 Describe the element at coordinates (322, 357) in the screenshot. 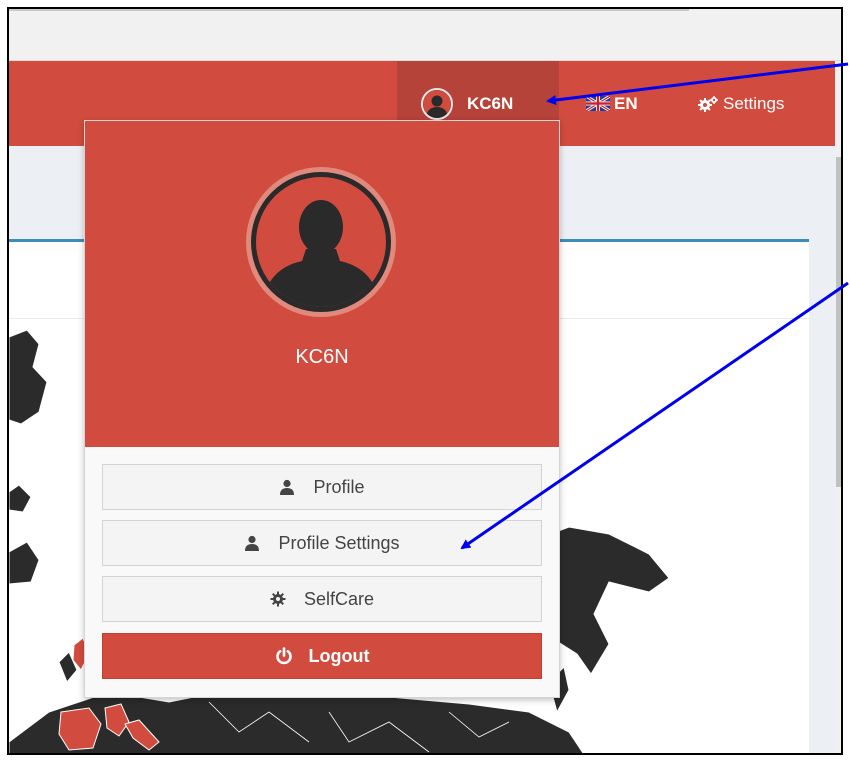

I see `dropdown-username: KC6N` at that location.